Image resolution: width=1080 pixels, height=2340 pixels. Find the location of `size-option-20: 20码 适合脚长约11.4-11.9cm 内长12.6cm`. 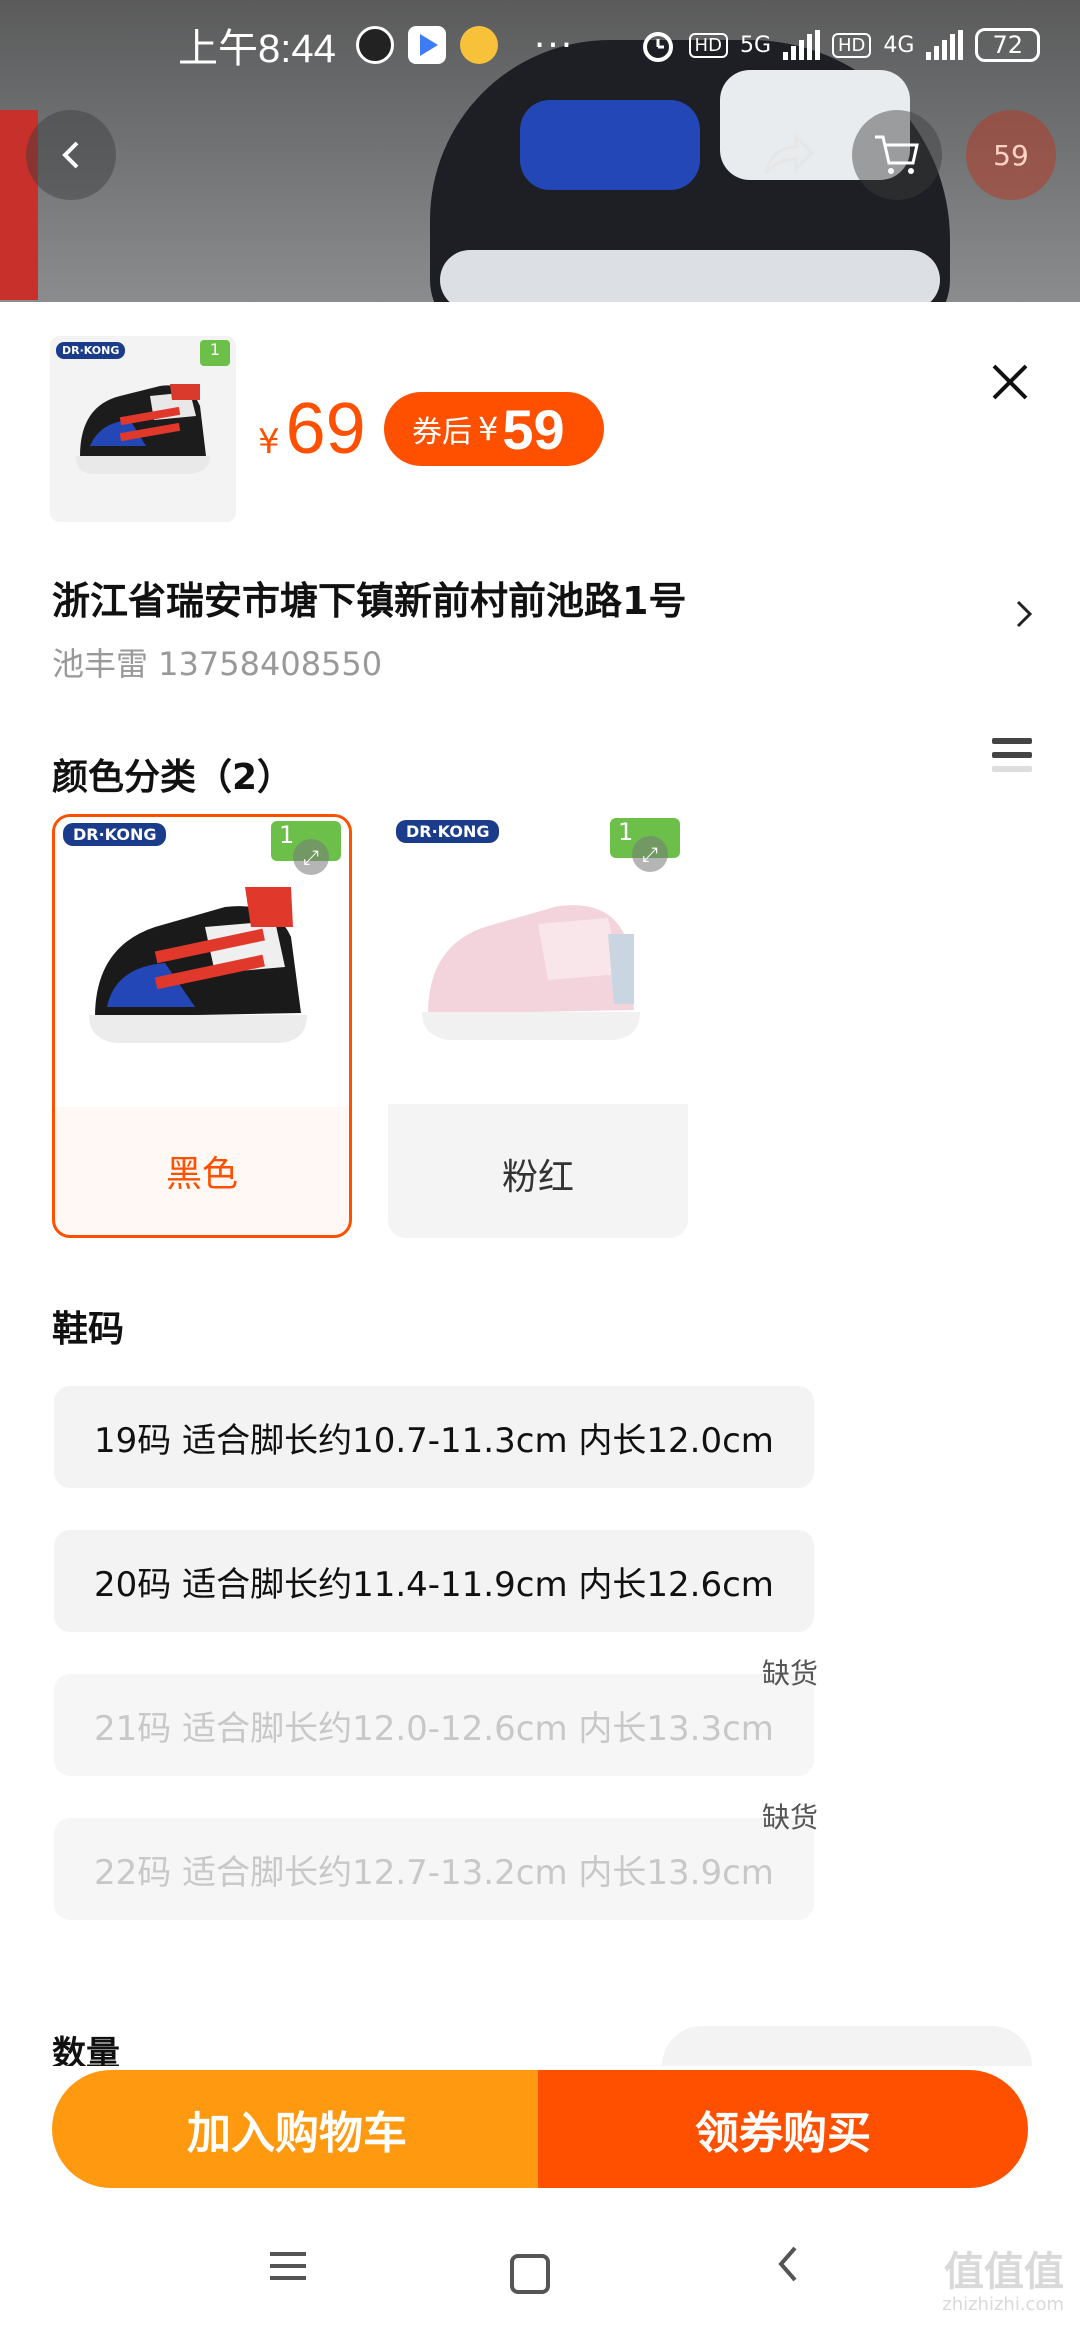

size-option-20: 20码 适合脚长约11.4-11.9cm 内长12.6cm is located at coordinates (434, 1581).